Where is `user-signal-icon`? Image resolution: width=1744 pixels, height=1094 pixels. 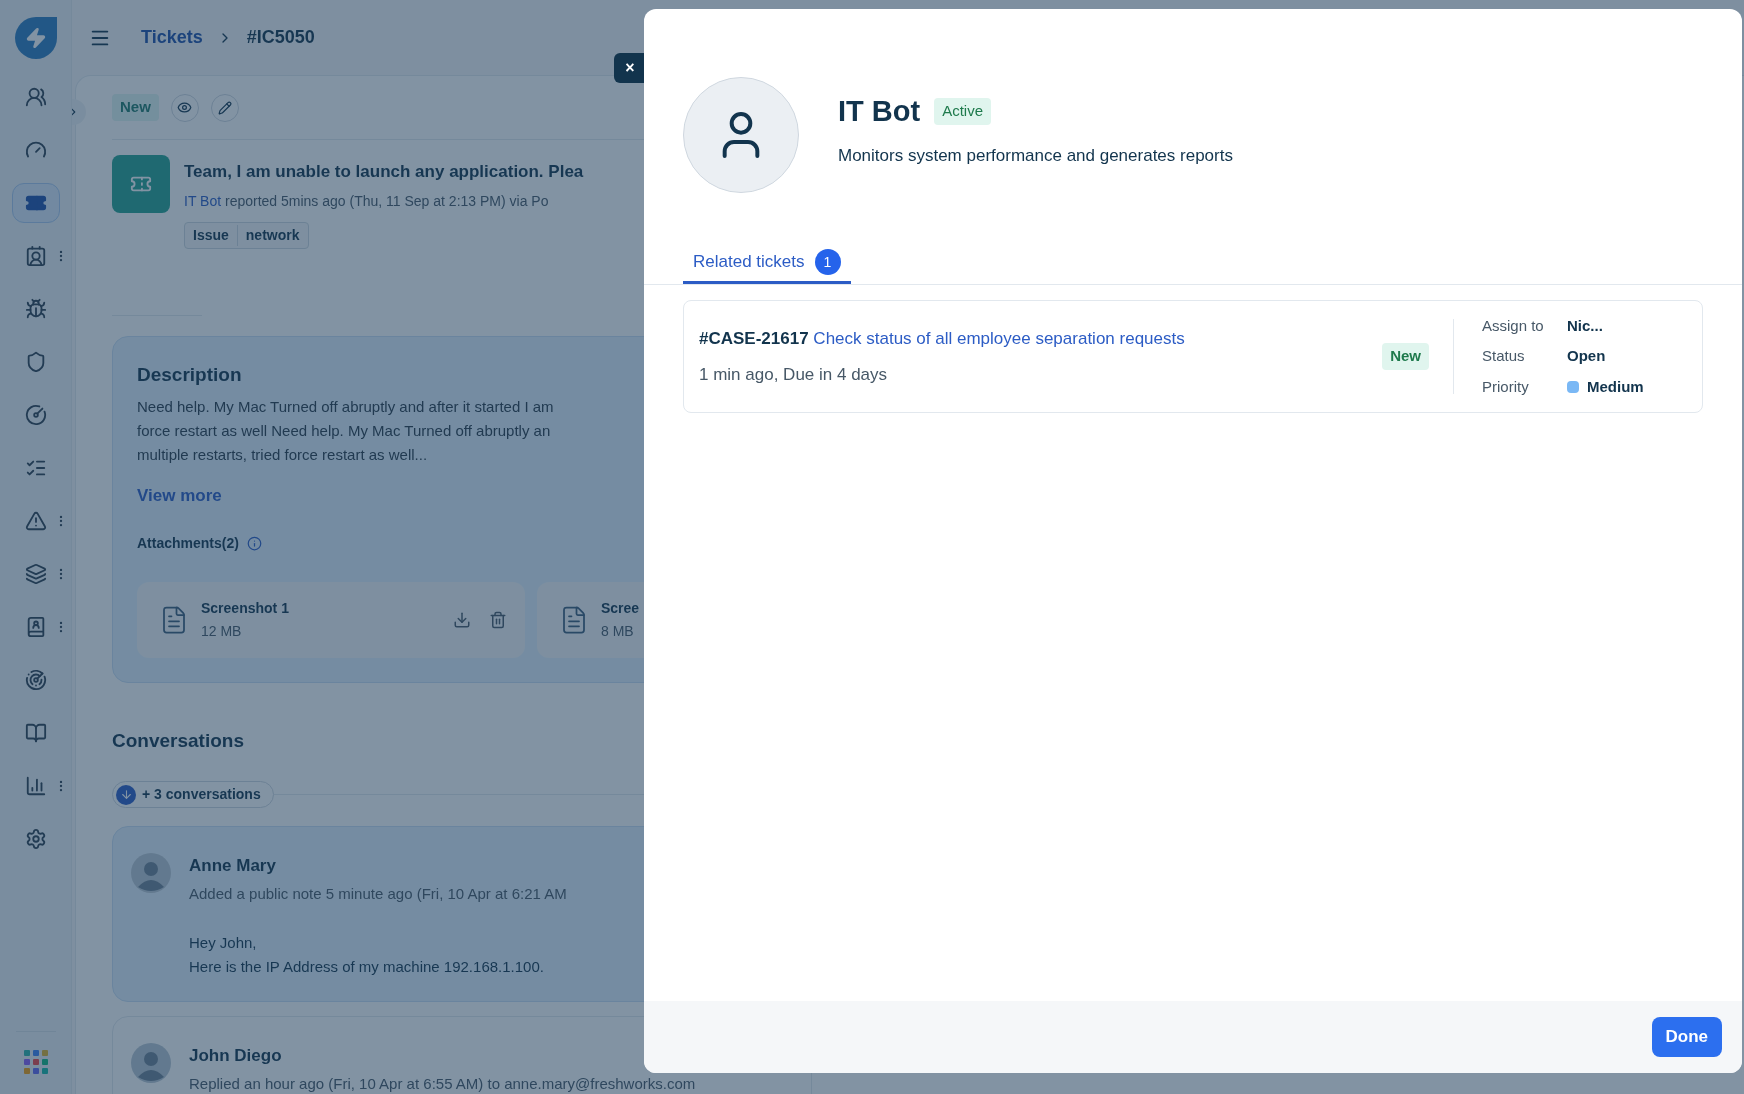 user-signal-icon is located at coordinates (35, 680).